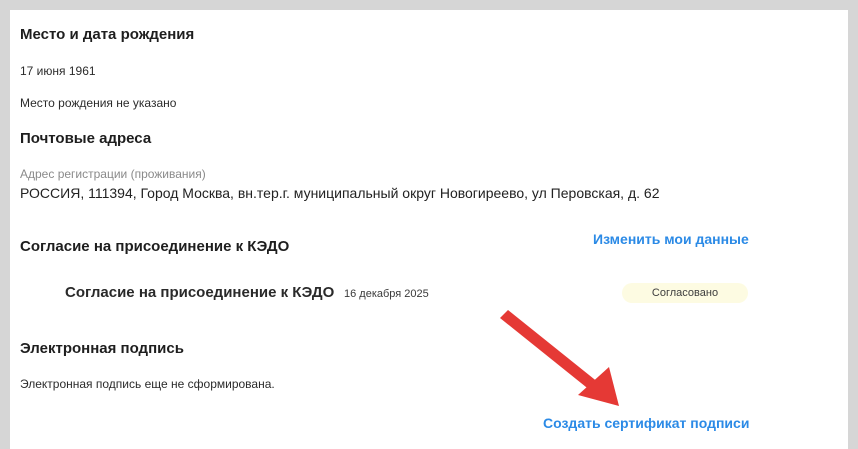 The image size is (858, 449). What do you see at coordinates (386, 294) in the screenshot?
I see `consent-document-date: 16 декабря 2025` at bounding box center [386, 294].